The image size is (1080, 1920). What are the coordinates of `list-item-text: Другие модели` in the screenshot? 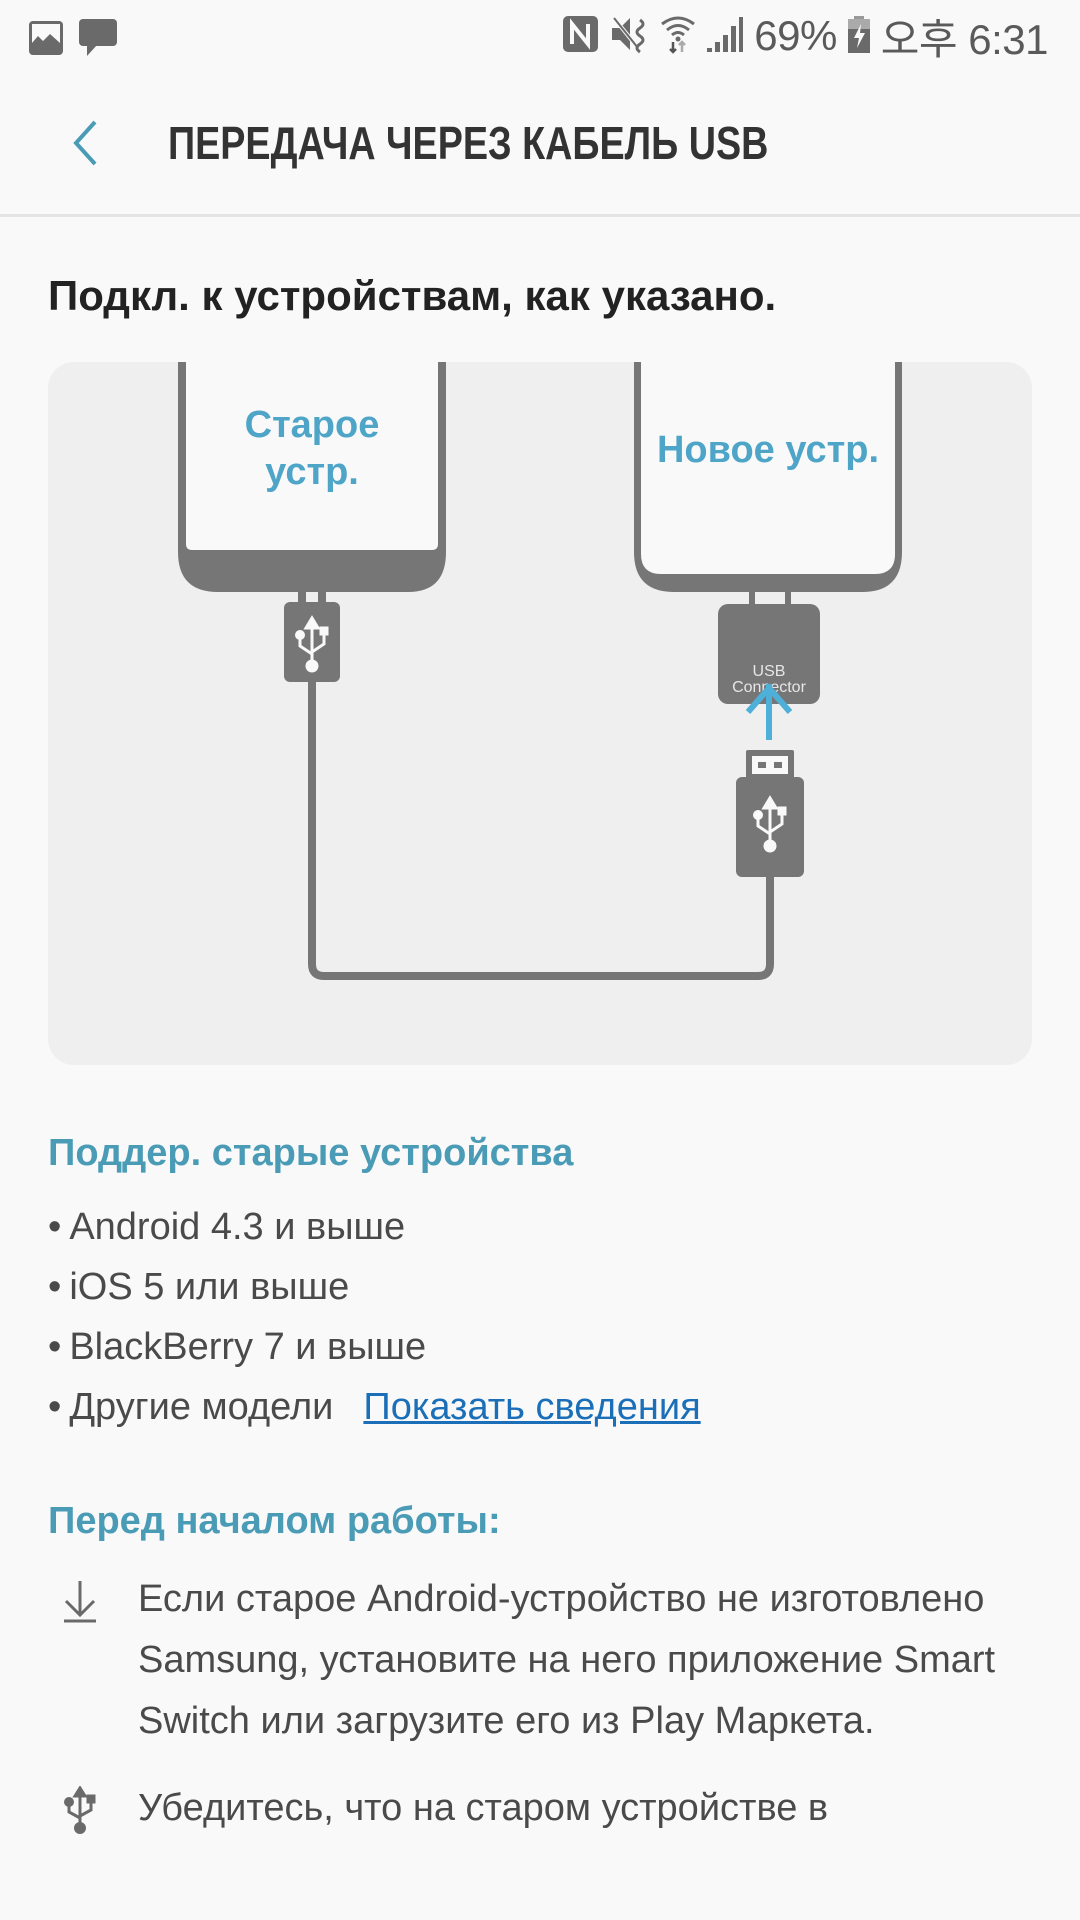 It's located at (201, 1406).